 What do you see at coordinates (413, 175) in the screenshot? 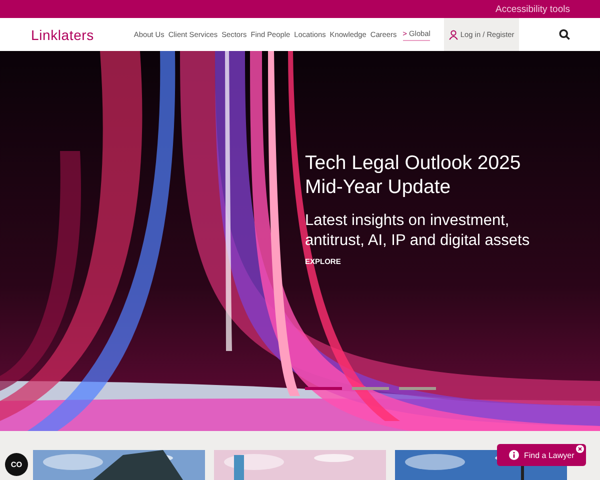
I see `hero-title: Tech Legal Outlook 2025 Mid-Year Update` at bounding box center [413, 175].